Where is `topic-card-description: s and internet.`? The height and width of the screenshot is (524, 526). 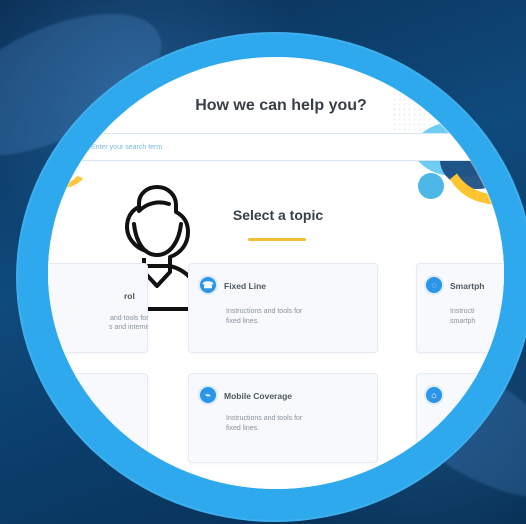
topic-card-description: s and internet. is located at coordinates (128, 327).